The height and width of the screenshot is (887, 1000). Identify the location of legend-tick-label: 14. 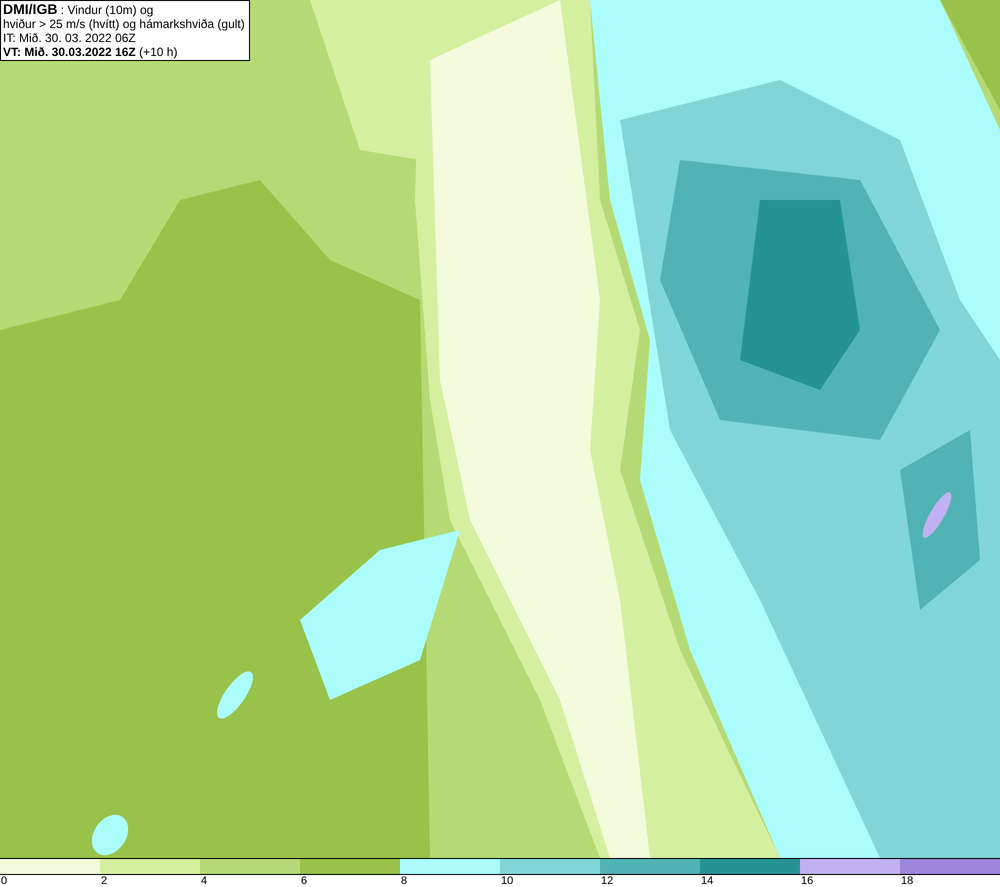
(707, 881).